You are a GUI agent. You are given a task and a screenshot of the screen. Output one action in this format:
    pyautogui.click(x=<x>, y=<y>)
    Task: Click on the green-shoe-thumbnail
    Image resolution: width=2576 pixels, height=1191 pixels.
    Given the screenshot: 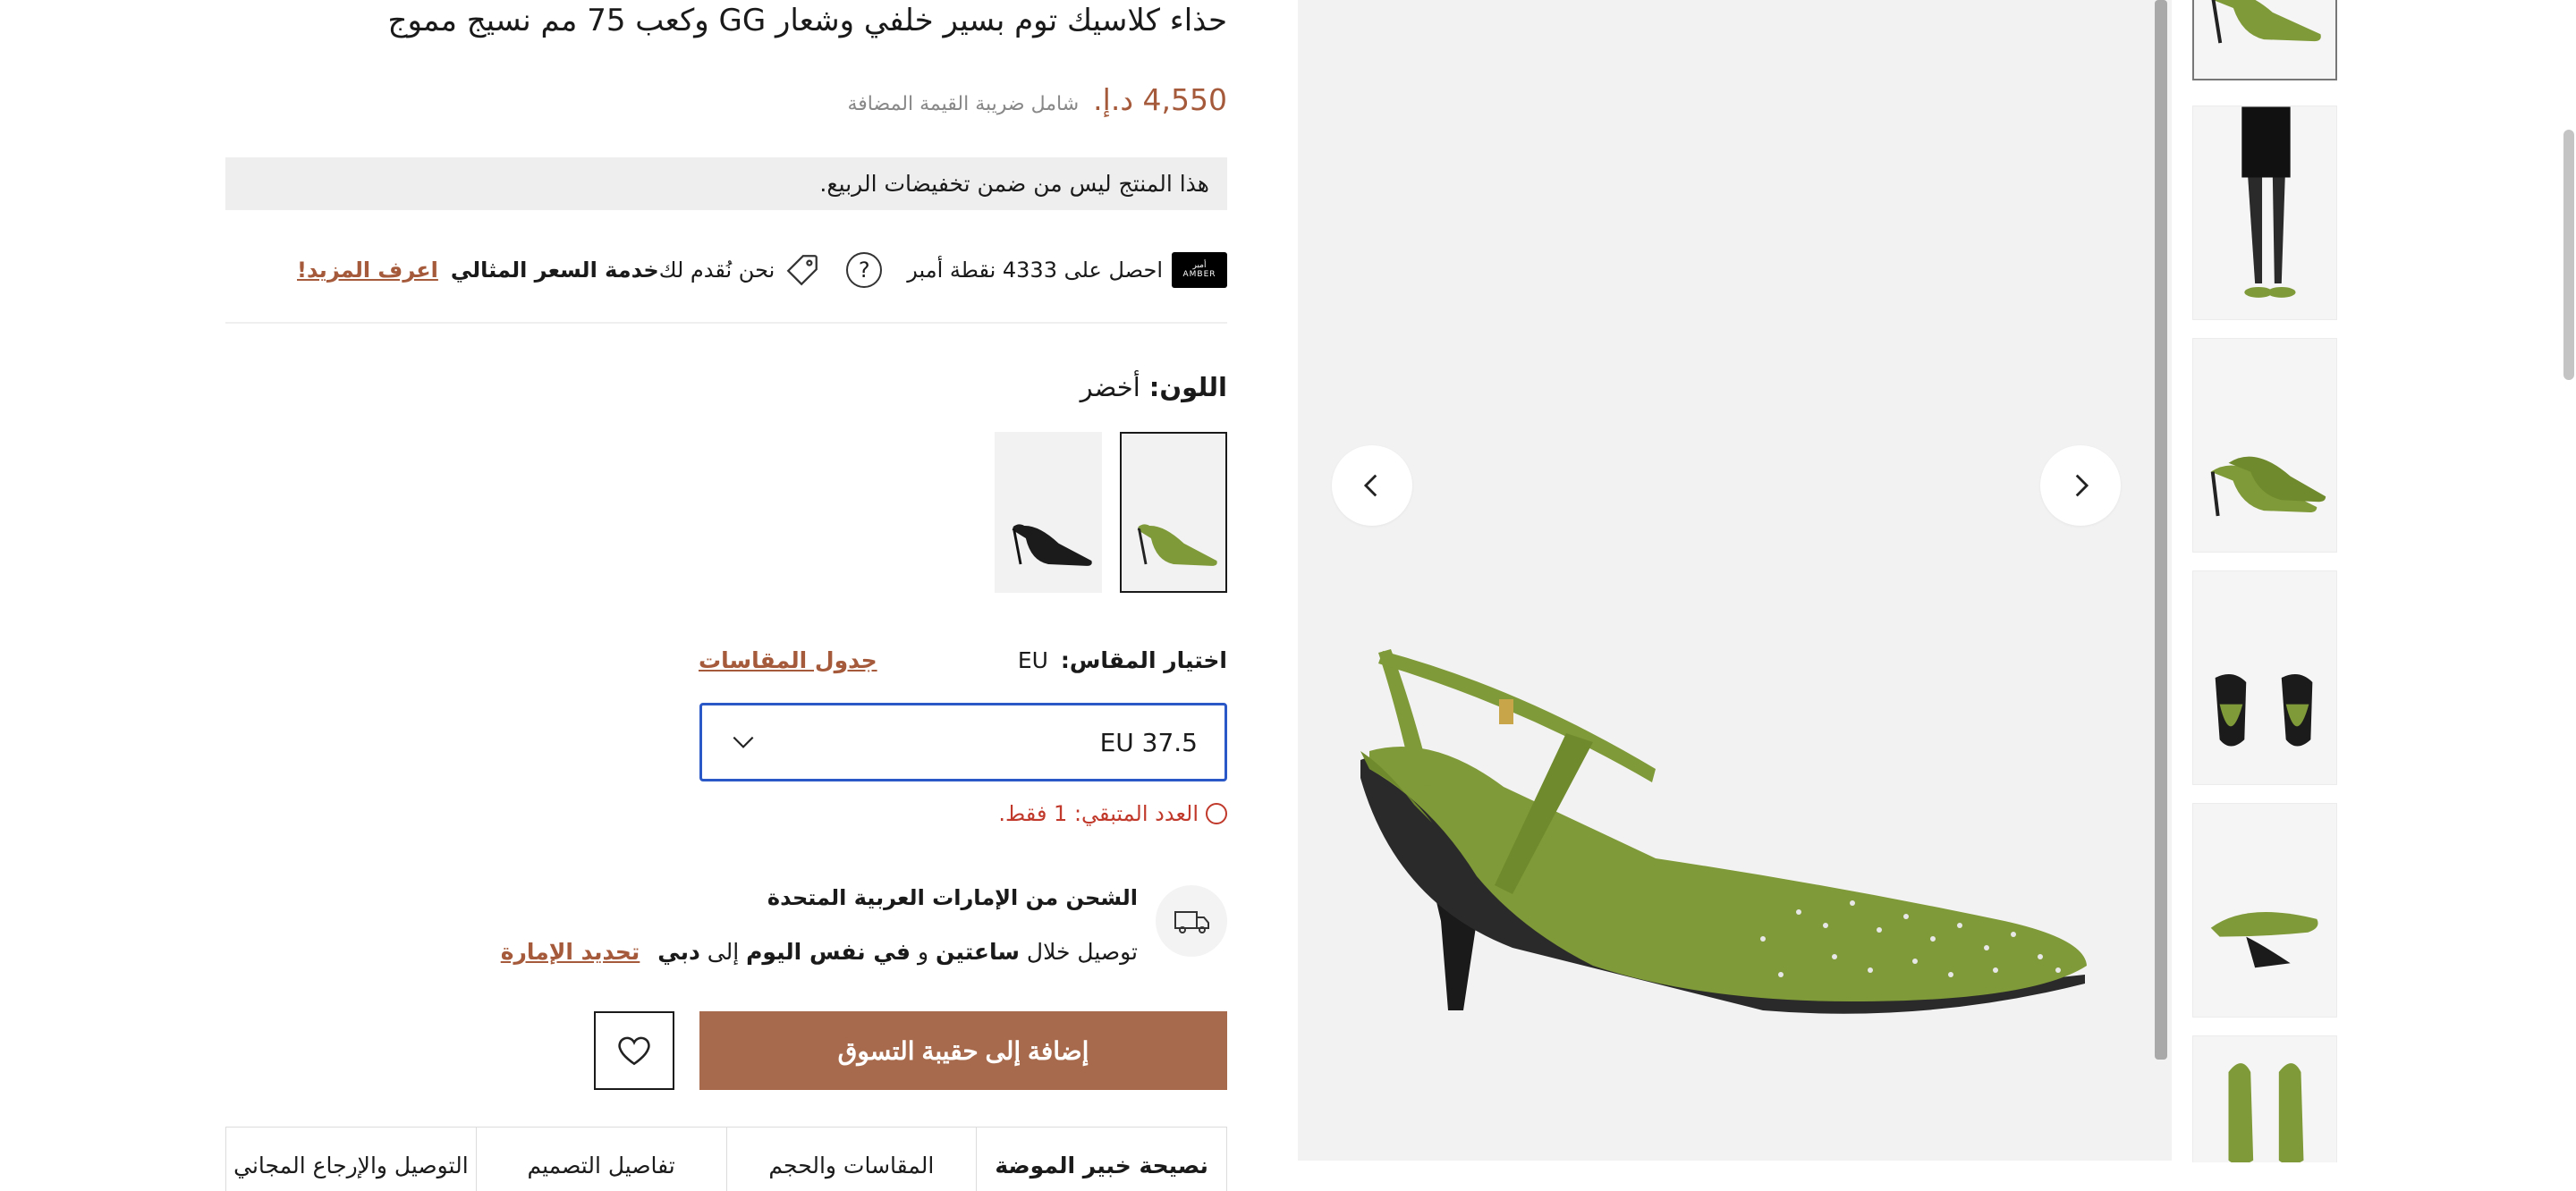 What is the action you would take?
    pyautogui.click(x=1177, y=545)
    